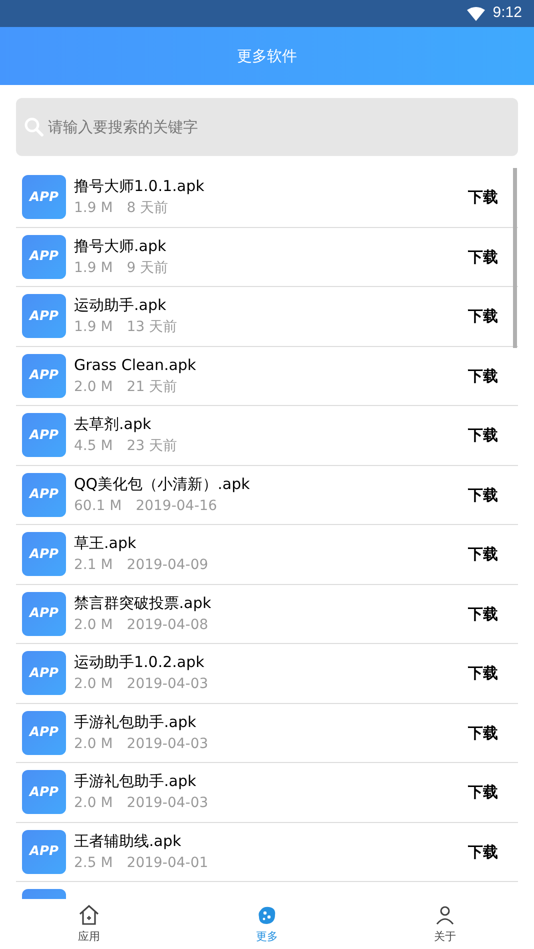 The height and width of the screenshot is (949, 534). What do you see at coordinates (121, 305) in the screenshot?
I see `file-name: 运动助手.apk` at bounding box center [121, 305].